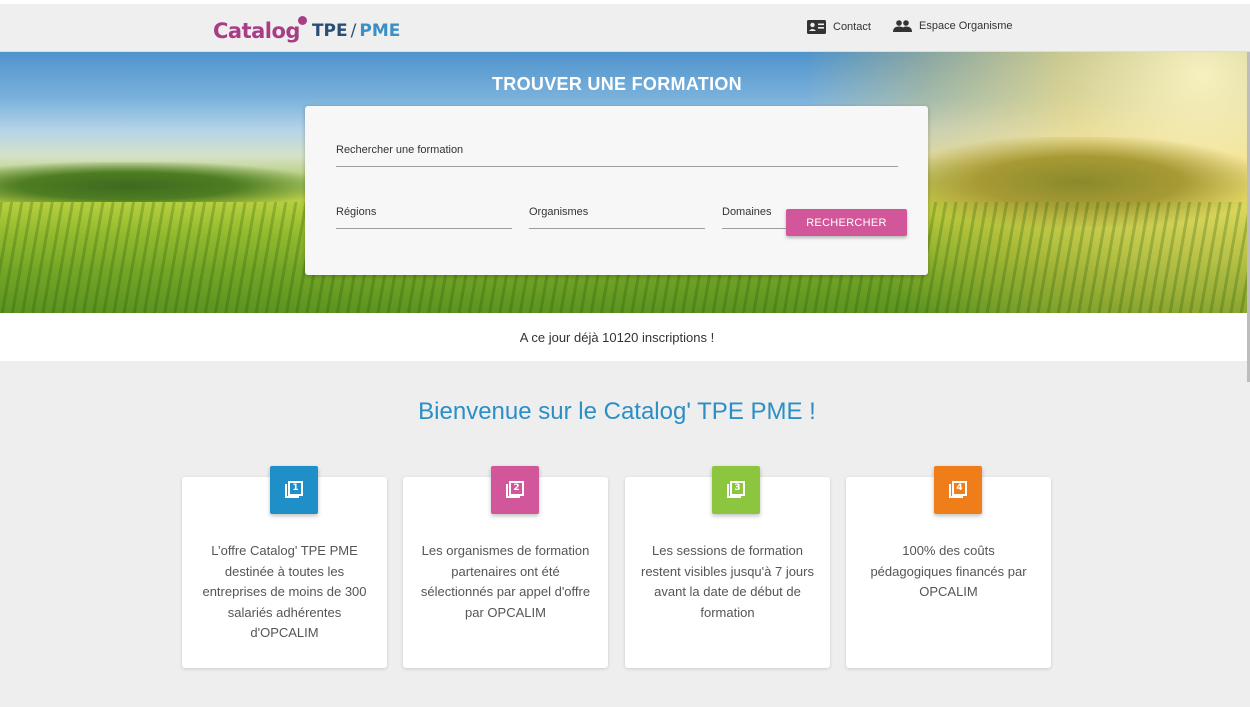  I want to click on organismes-select: Organismes, so click(617, 213).